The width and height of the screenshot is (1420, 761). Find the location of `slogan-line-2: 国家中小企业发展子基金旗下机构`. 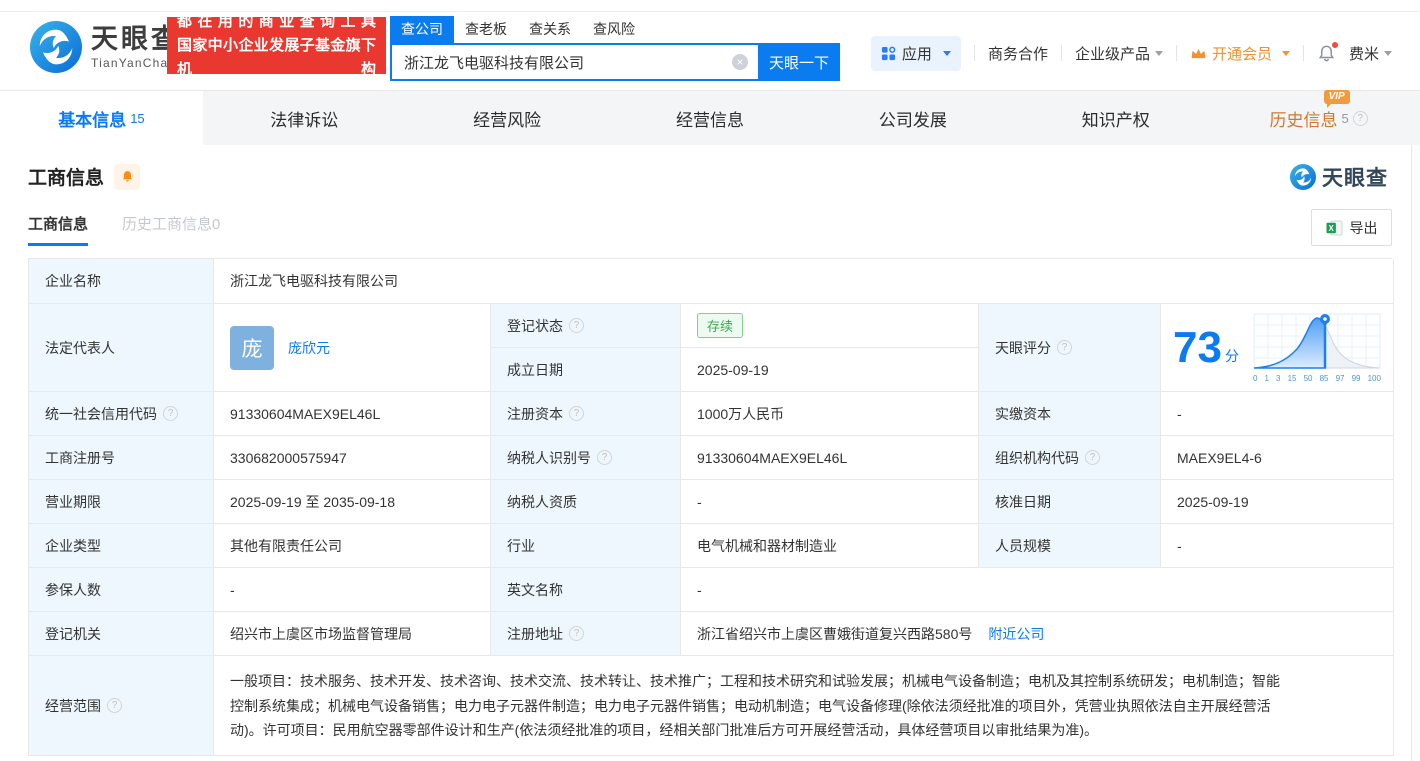

slogan-line-2: 国家中小企业发展子基金旗下机构 is located at coordinates (276, 57).